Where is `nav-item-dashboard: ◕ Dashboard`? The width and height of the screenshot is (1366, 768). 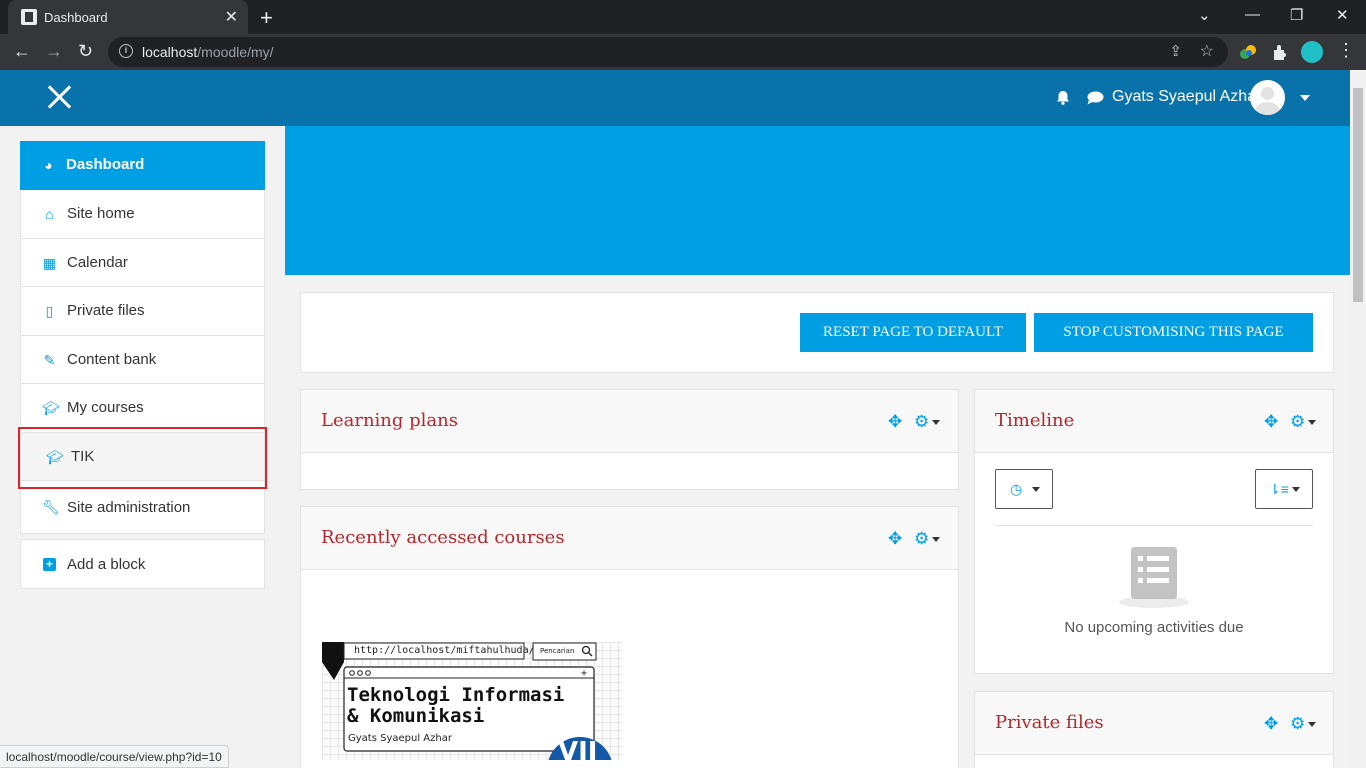
nav-item-dashboard: ◕ Dashboard is located at coordinates (142, 165).